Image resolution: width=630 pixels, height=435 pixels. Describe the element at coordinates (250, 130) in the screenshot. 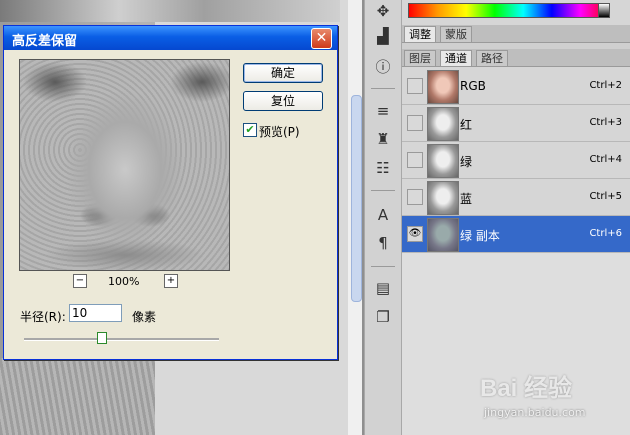

I see `preview-checkbox: ✔` at that location.